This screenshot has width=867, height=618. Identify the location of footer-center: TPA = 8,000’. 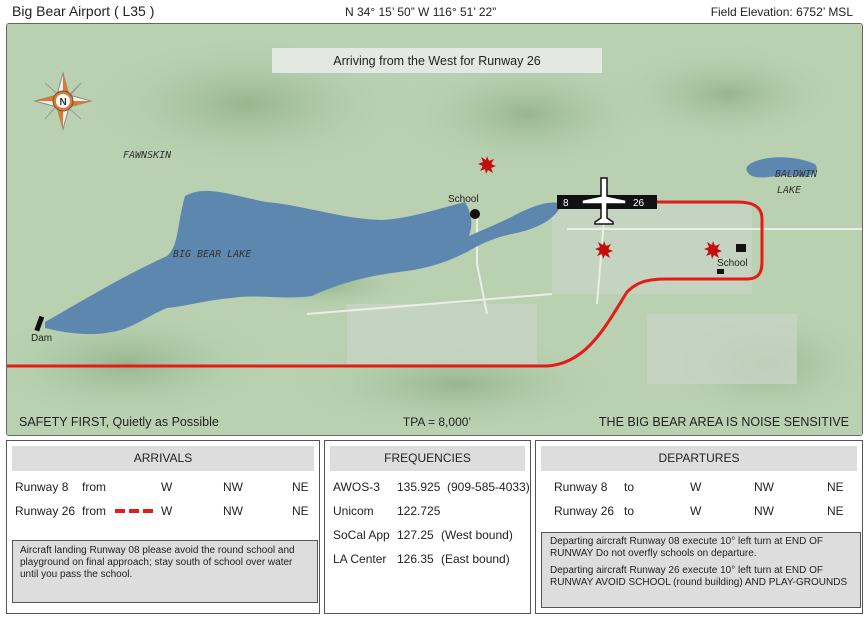
(437, 422).